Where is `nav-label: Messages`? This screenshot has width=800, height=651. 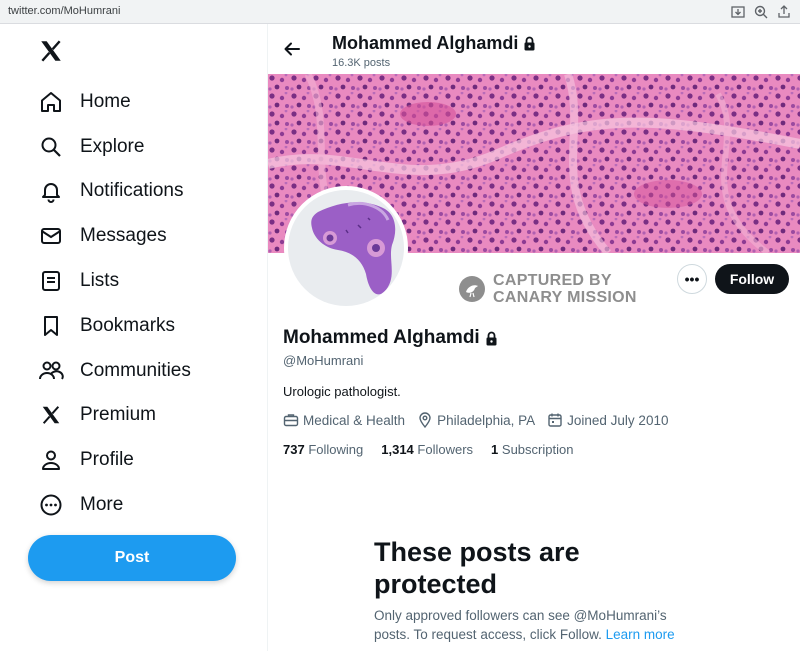
nav-label: Messages is located at coordinates (123, 235).